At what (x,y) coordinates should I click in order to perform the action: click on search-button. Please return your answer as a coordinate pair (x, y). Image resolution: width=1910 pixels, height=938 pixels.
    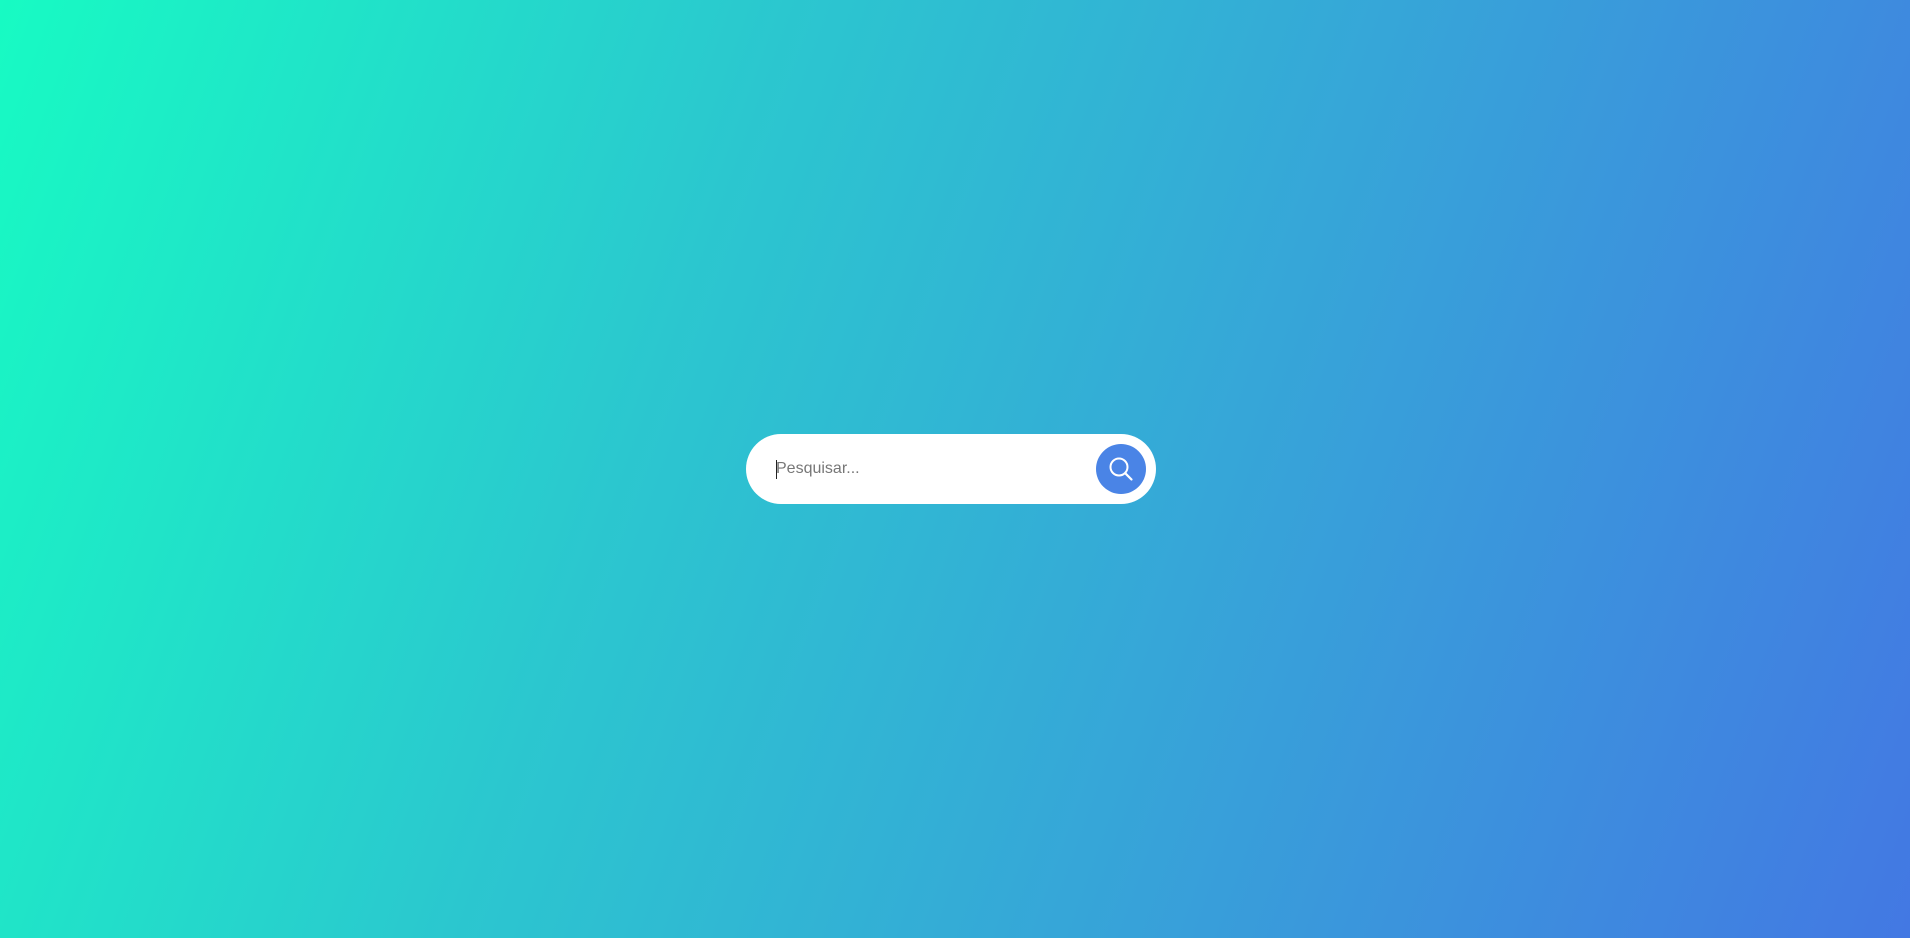
    Looking at the image, I should click on (1121, 469).